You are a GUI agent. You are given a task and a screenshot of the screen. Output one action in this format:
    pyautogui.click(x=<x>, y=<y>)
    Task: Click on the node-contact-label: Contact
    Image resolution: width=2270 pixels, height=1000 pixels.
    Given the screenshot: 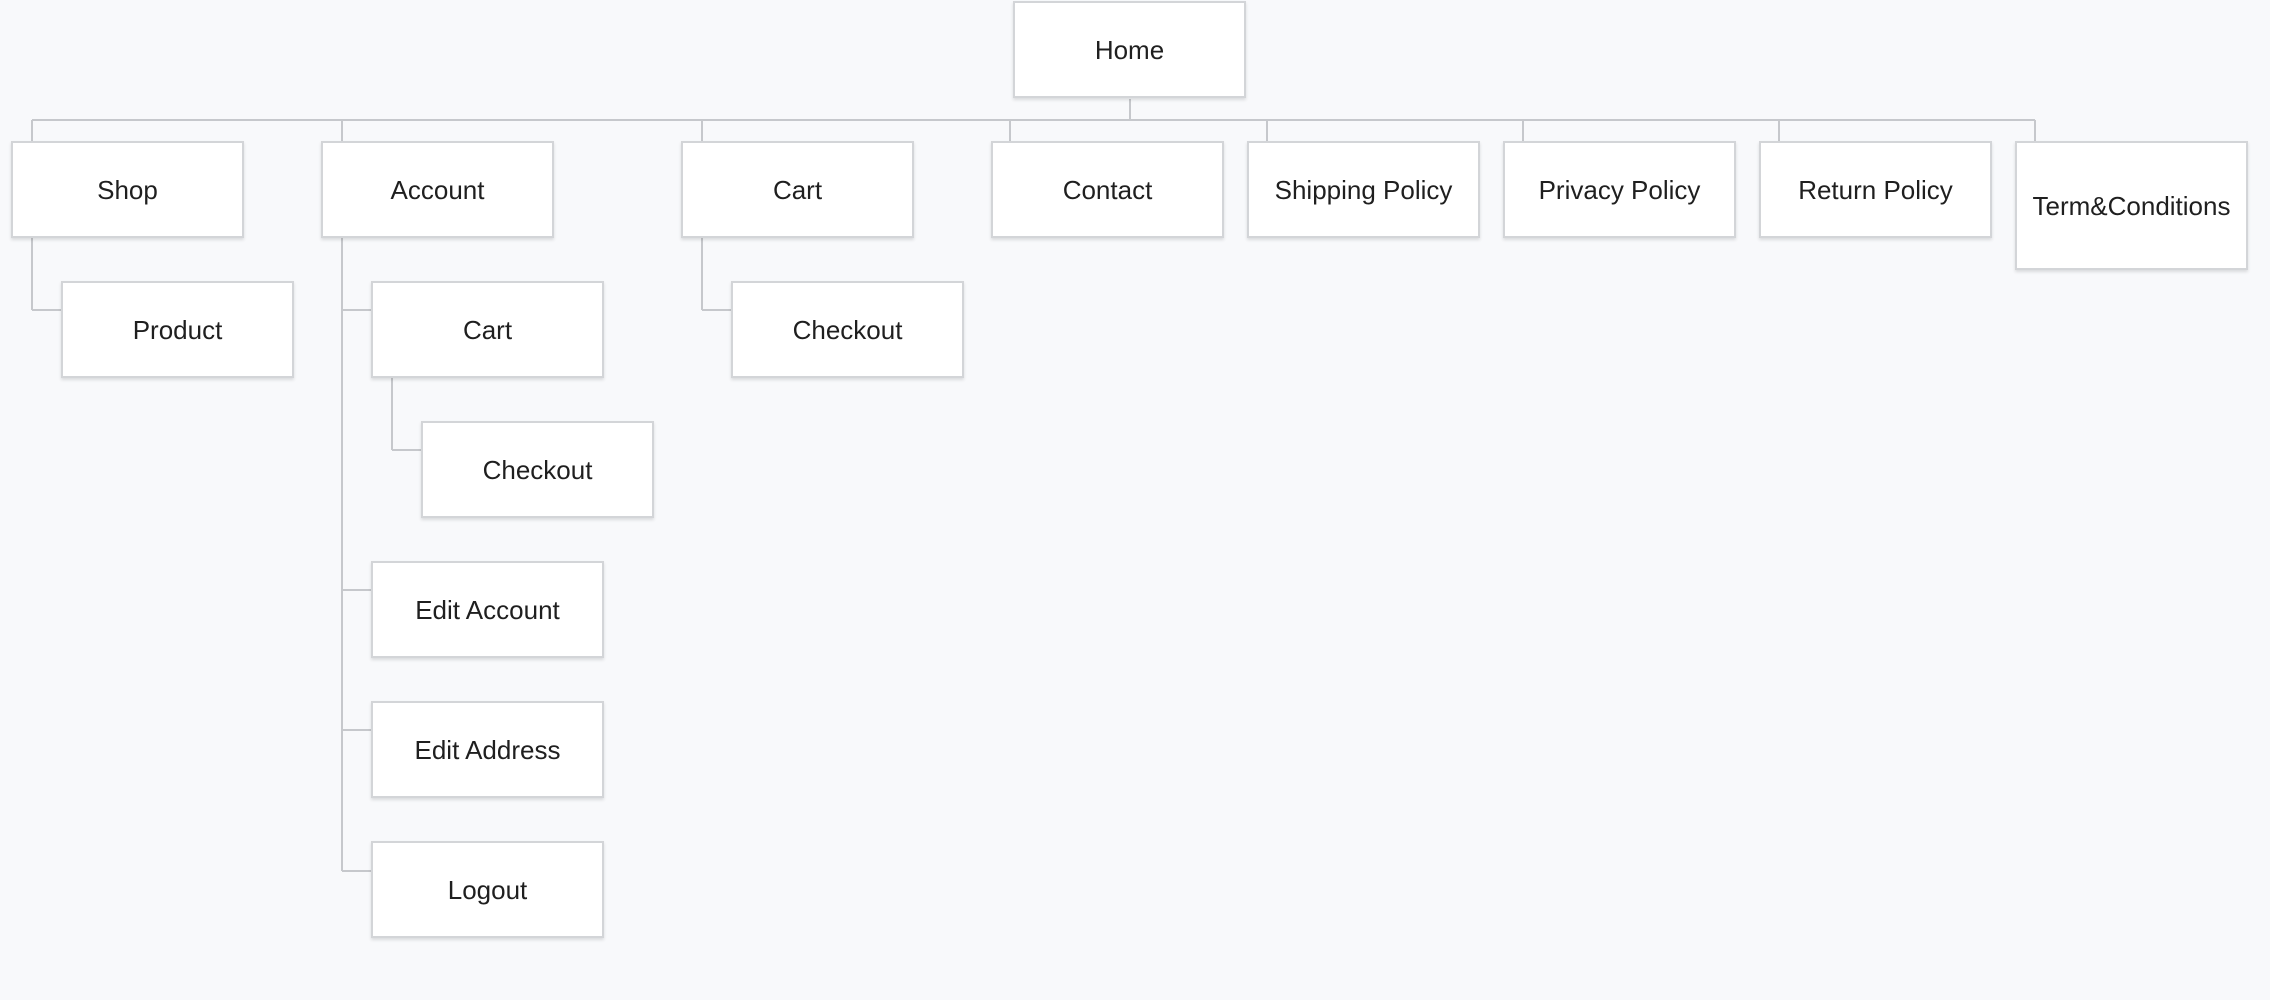 What is the action you would take?
    pyautogui.click(x=1107, y=189)
    